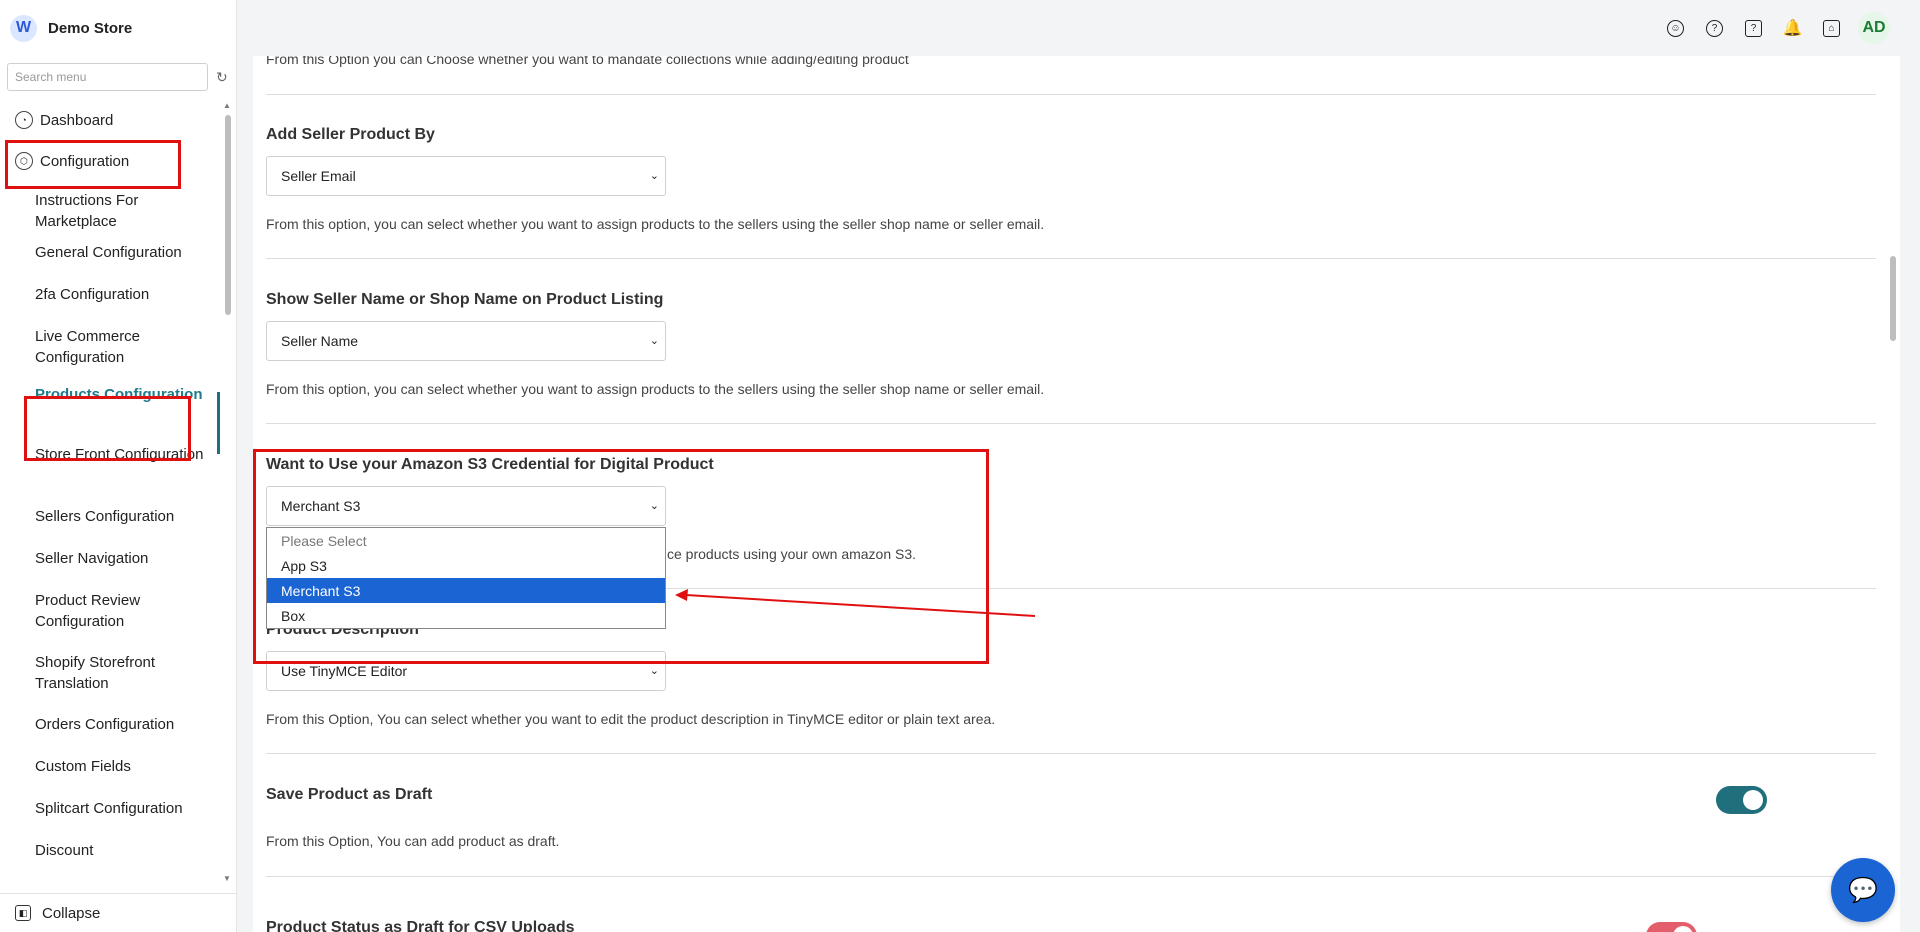 This screenshot has width=1920, height=932. Describe the element at coordinates (855, 603) in the screenshot. I see `annotation-arrow` at that location.